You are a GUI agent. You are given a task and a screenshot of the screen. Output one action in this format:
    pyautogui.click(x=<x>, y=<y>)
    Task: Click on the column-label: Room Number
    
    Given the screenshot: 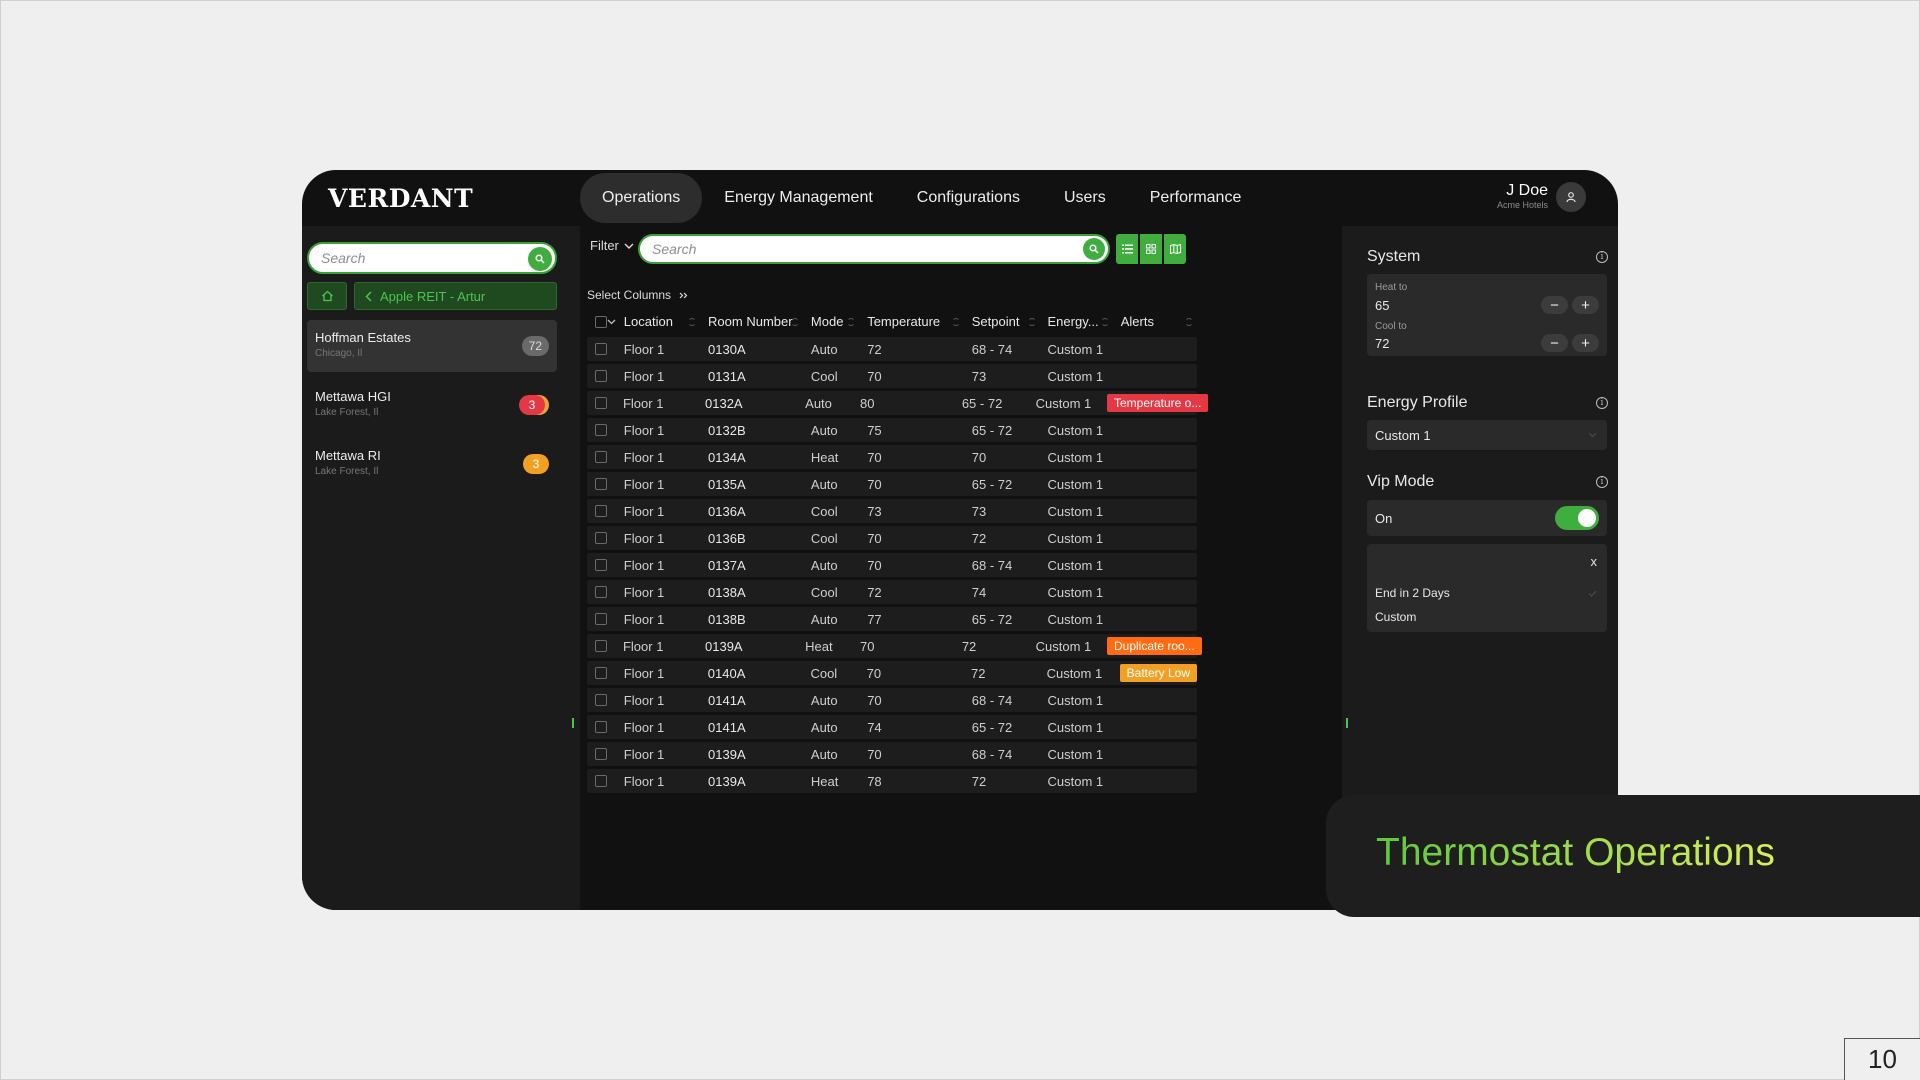 What is the action you would take?
    pyautogui.click(x=750, y=321)
    